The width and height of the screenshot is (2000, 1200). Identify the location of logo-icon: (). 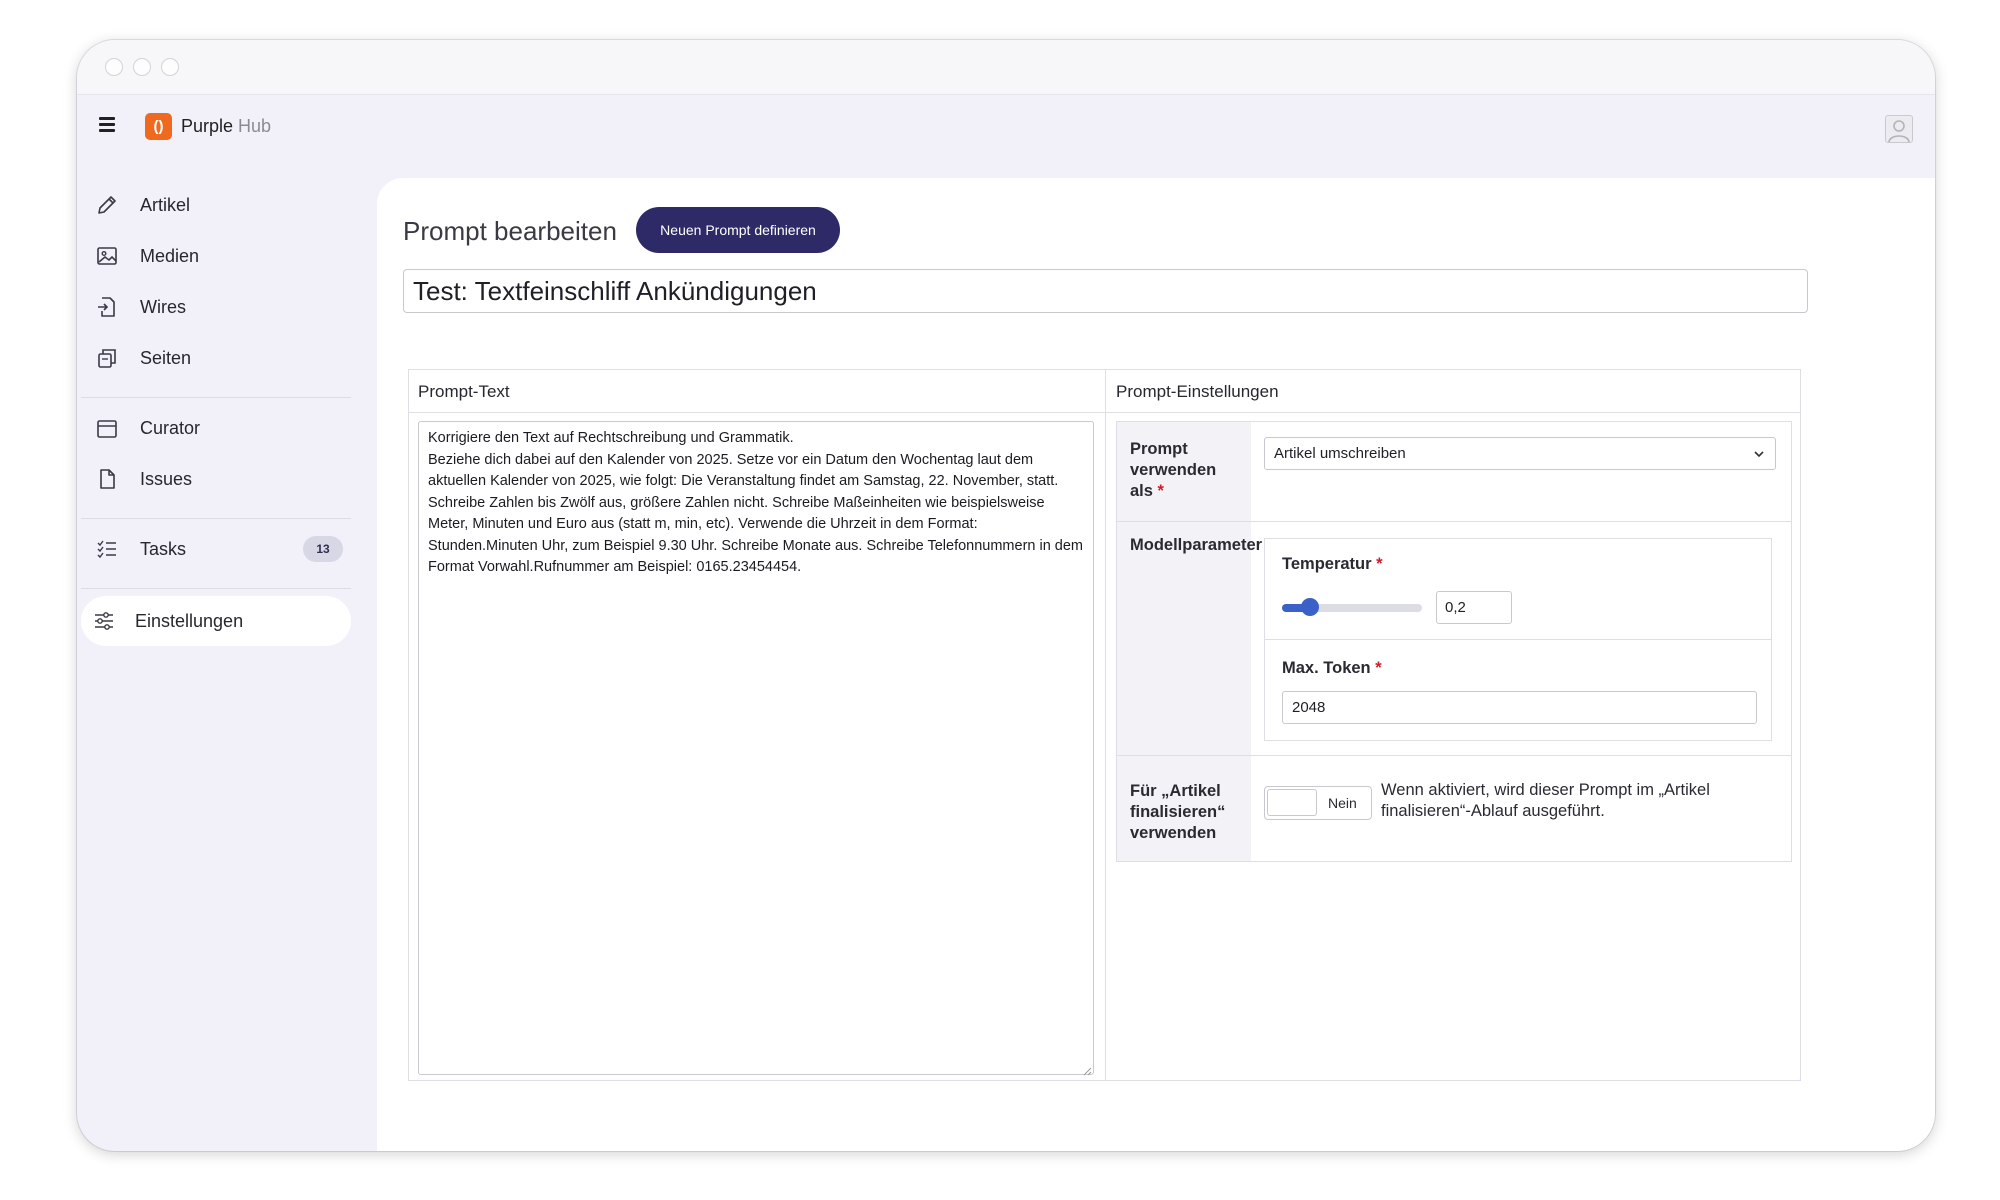
(158, 126).